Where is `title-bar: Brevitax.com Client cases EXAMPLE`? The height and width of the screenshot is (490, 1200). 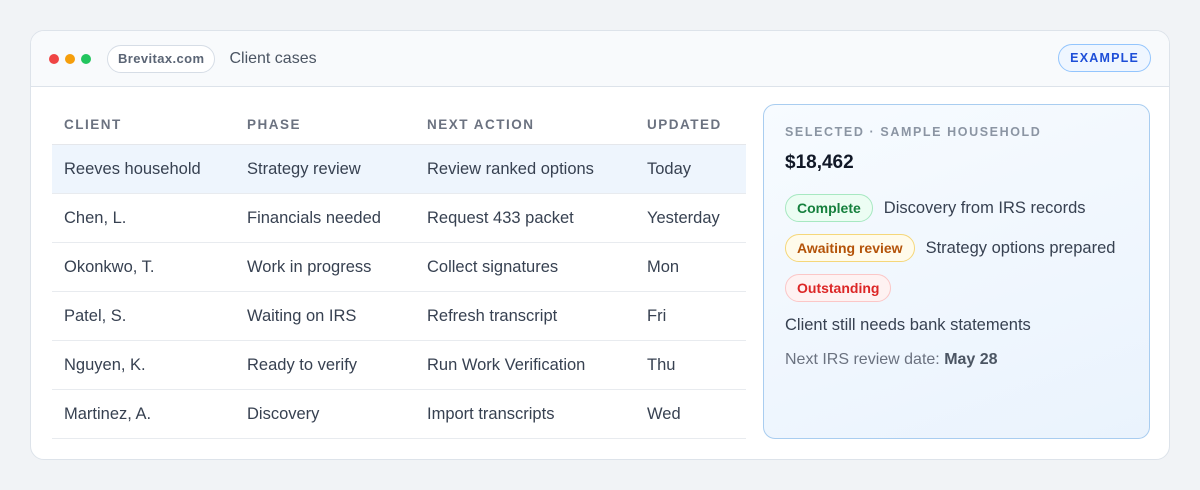
title-bar: Brevitax.com Client cases EXAMPLE is located at coordinates (600, 59).